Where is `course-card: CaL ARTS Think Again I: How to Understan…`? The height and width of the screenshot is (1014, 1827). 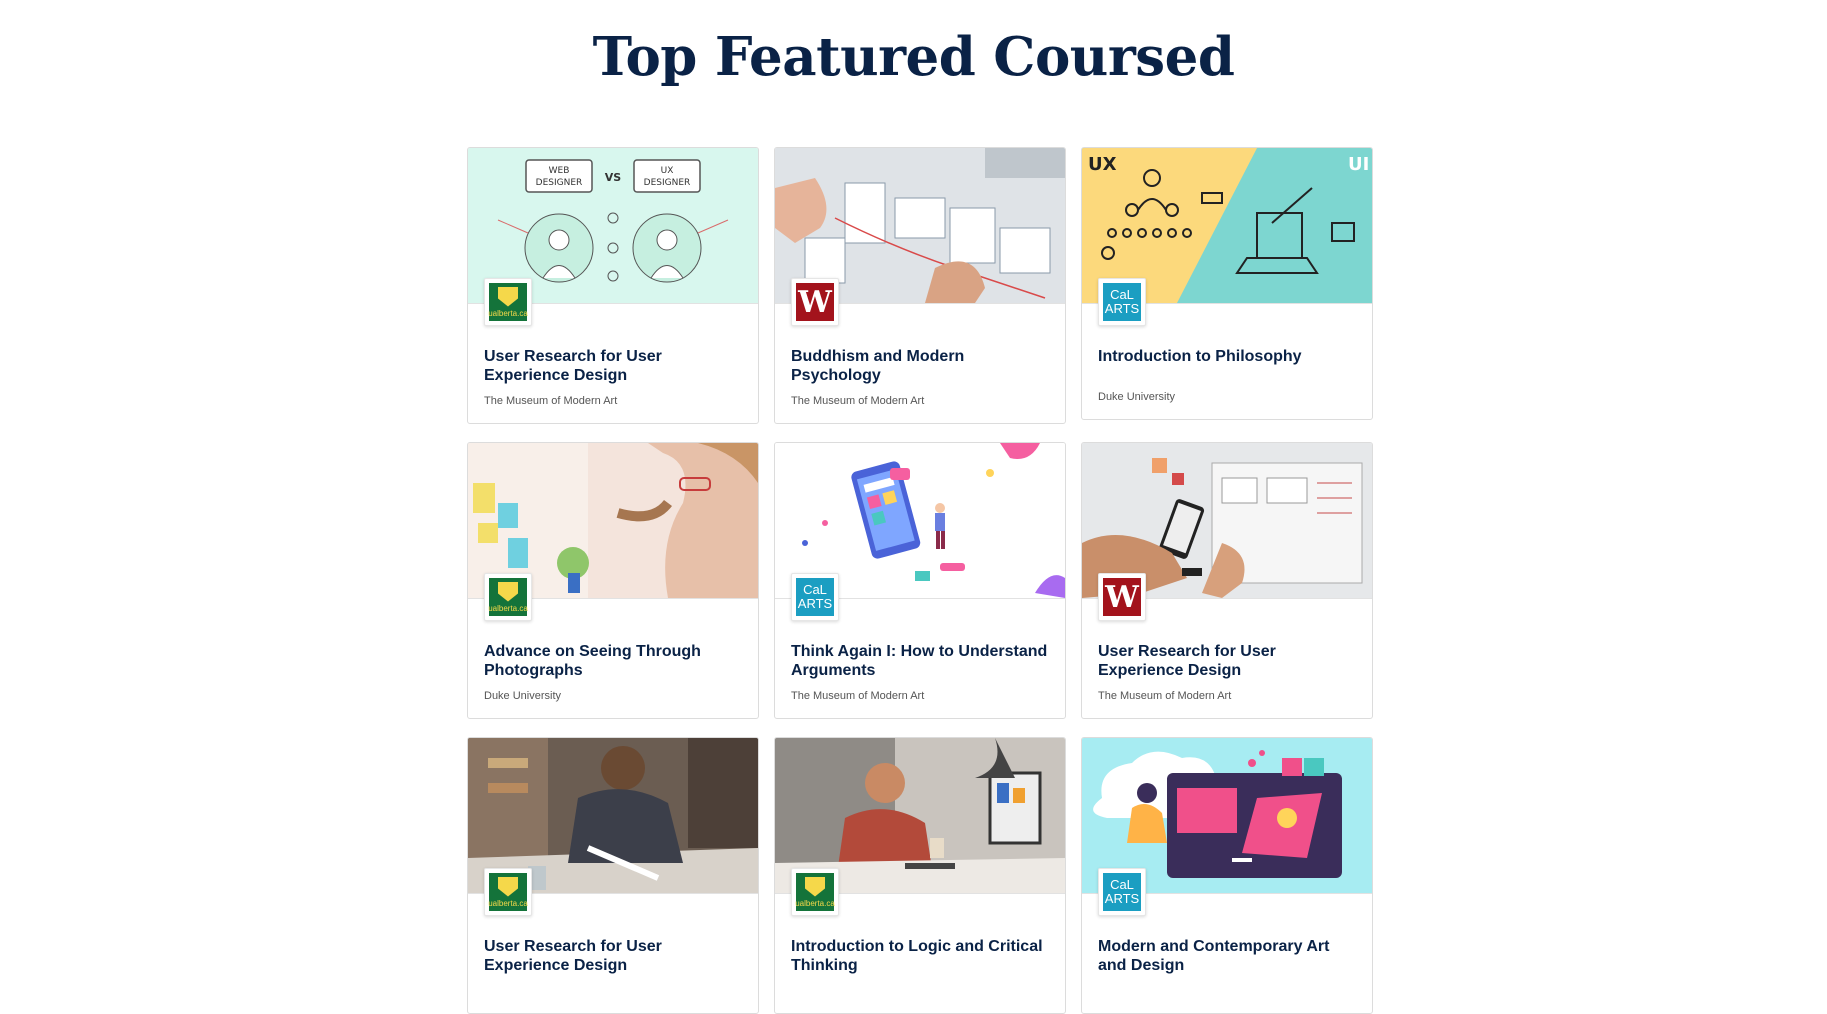 course-card: CaL ARTS Think Again I: How to Understan… is located at coordinates (920, 580).